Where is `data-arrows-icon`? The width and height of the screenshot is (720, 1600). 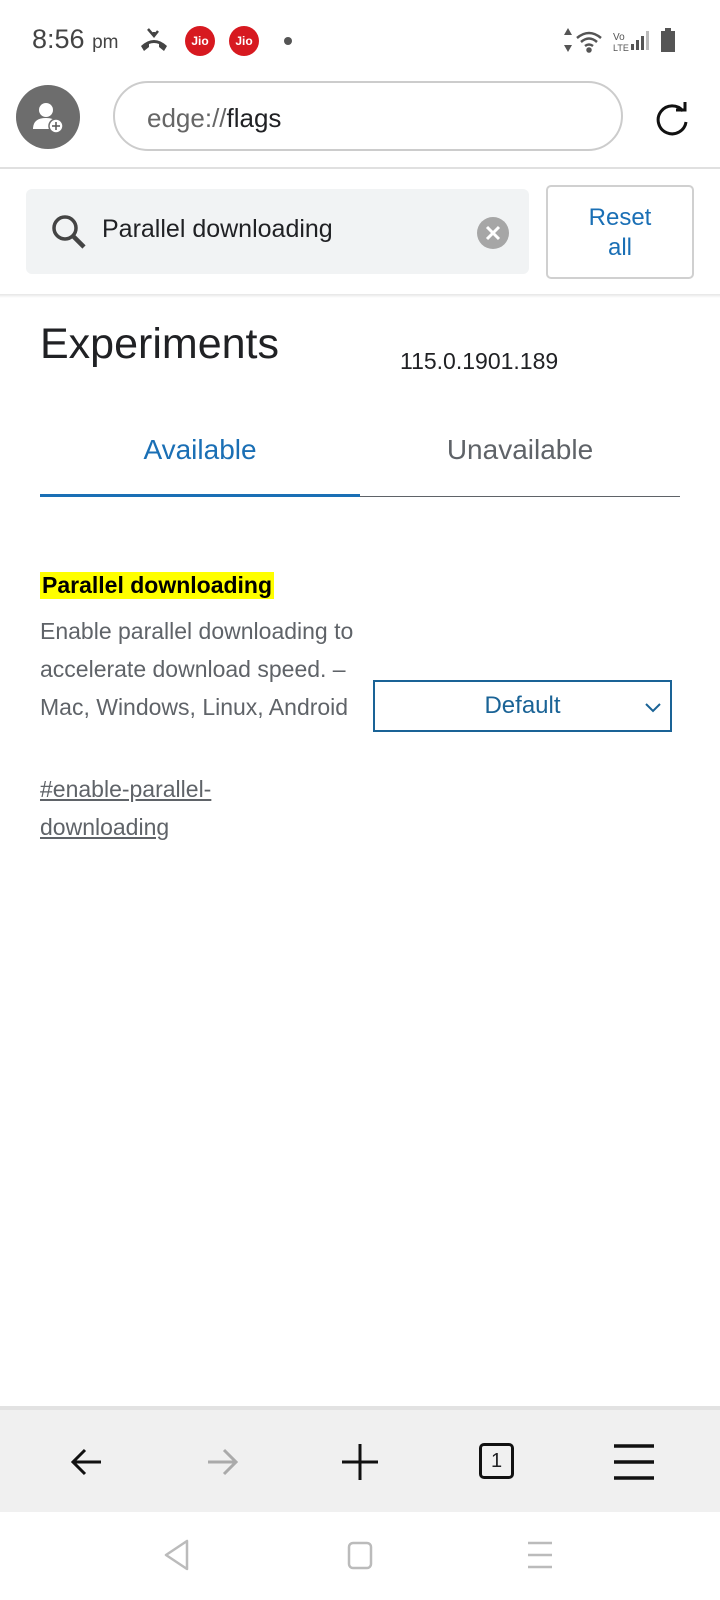
data-arrows-icon is located at coordinates (568, 40).